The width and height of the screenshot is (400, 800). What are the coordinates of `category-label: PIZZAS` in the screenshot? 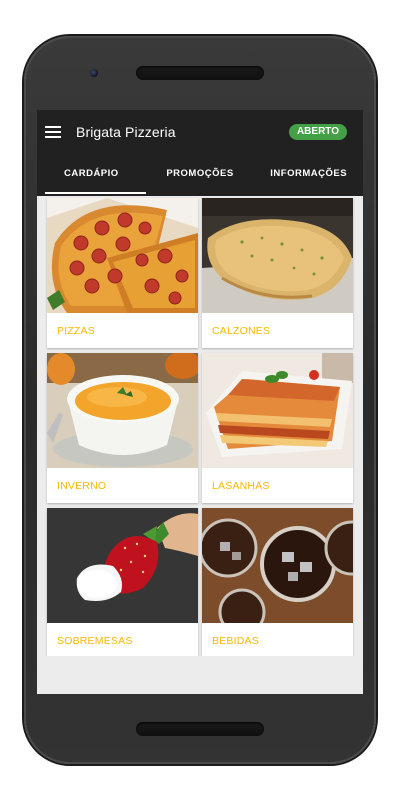 It's located at (76, 331).